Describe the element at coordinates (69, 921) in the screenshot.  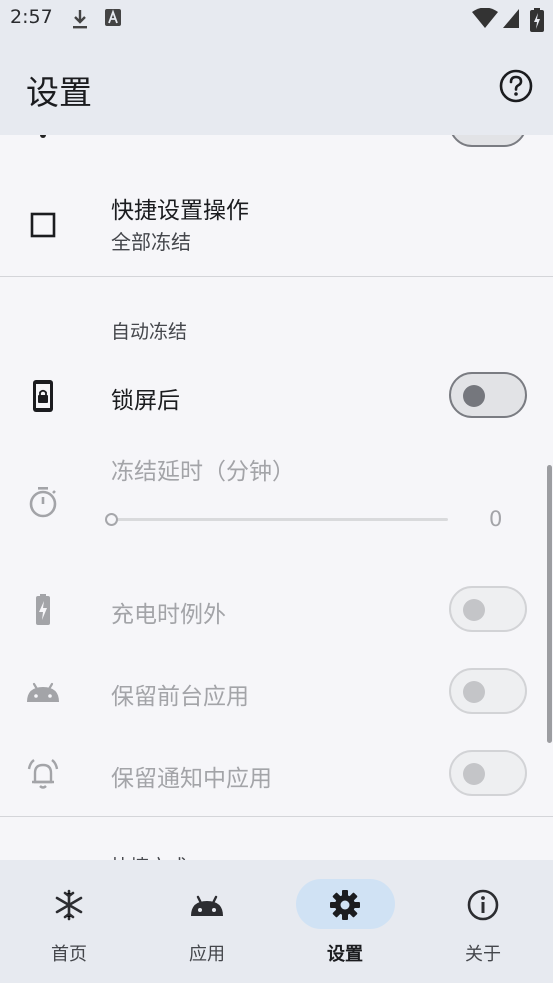
I see `nav-item-home: 首页` at that location.